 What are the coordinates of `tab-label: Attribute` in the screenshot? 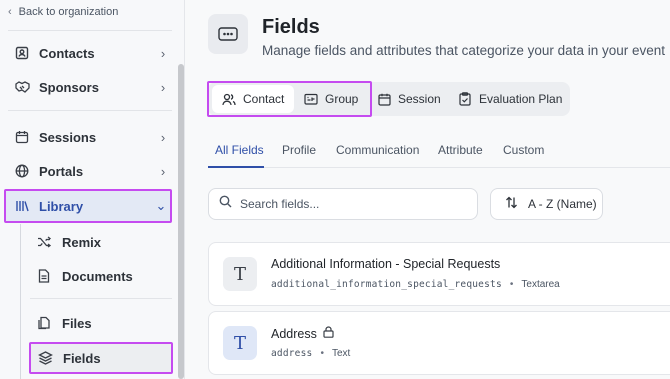 It's located at (460, 150).